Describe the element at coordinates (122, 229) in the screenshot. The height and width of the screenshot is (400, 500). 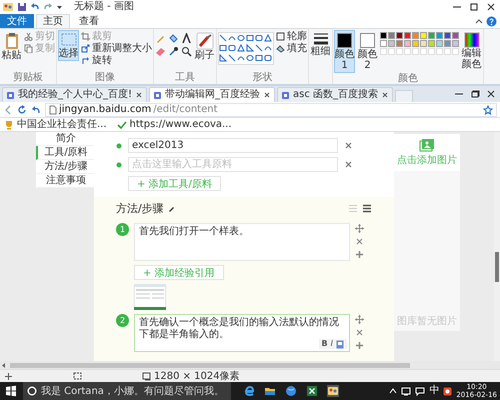
I see `step-number: 1` at that location.